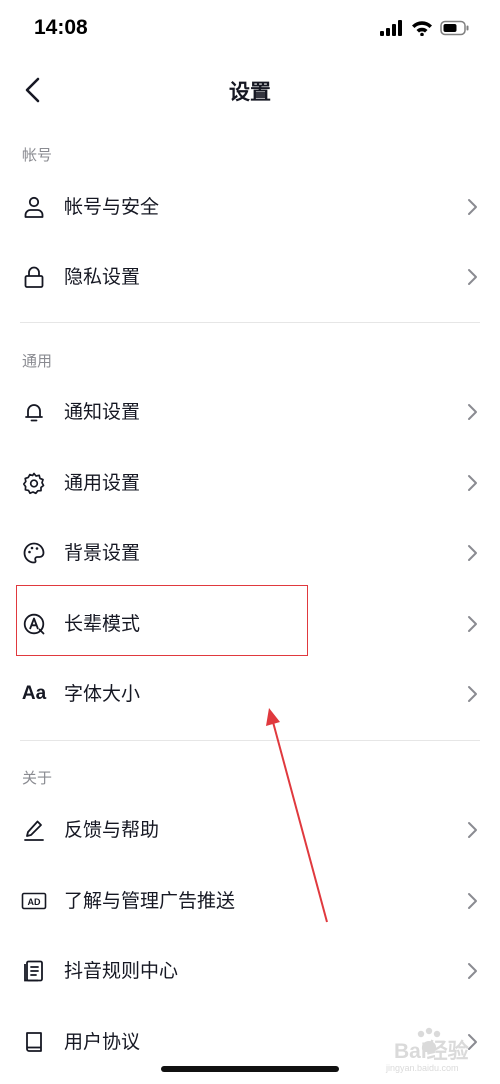 Image resolution: width=500 pixels, height=1084 pixels. What do you see at coordinates (250, 30) in the screenshot?
I see `status-bar: 14:08` at bounding box center [250, 30].